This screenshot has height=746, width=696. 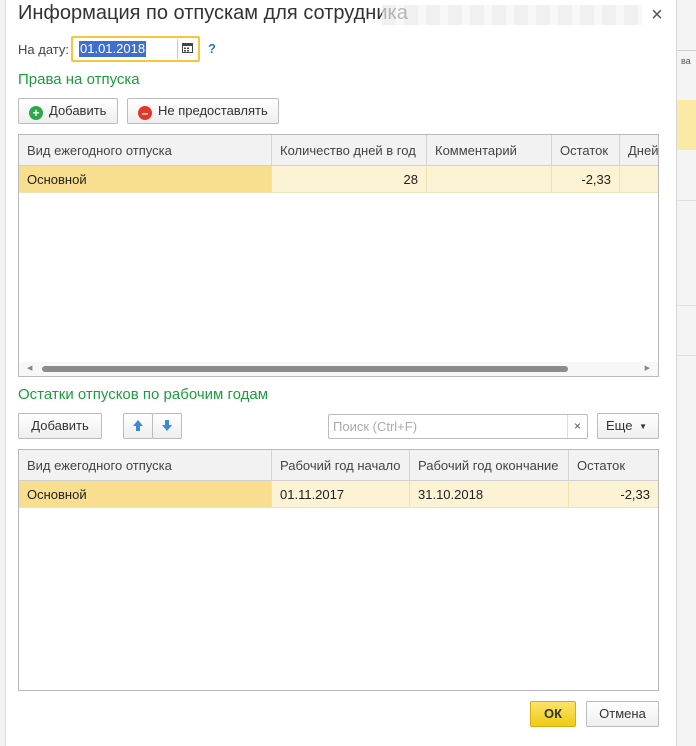 I want to click on more-button: Еще ▼, so click(x=628, y=426).